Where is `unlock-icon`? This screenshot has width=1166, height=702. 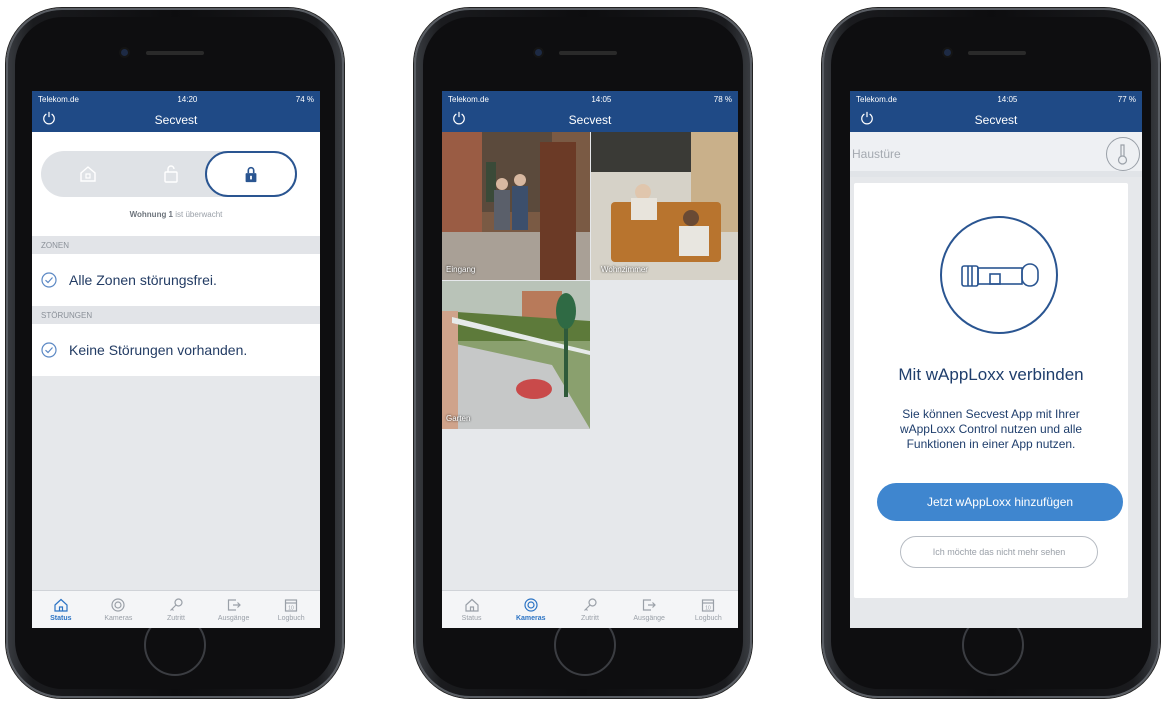
unlock-icon is located at coordinates (171, 174).